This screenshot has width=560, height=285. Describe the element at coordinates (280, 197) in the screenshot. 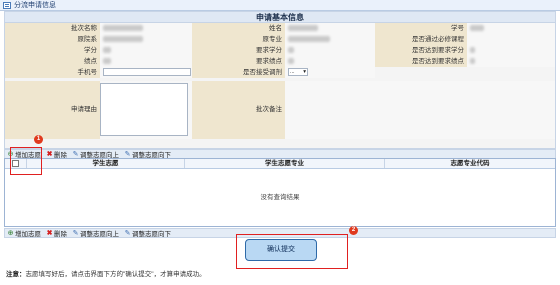

I see `empty-message: 没有查询结果` at that location.